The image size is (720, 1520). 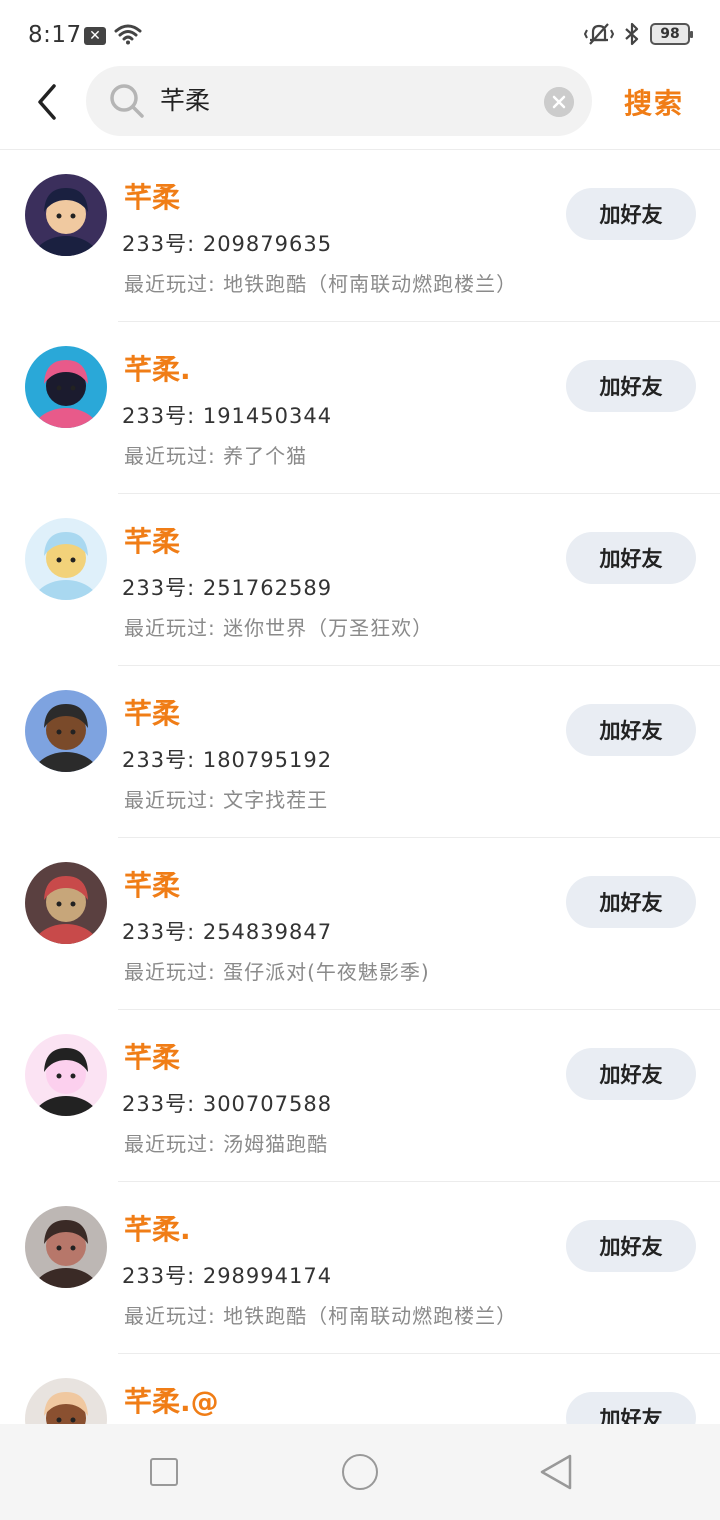 What do you see at coordinates (360, 580) in the screenshot?
I see `result-row: 芊柔 233号: 251762589 最近玩过: 迷你世界（万圣狂欢） 加好友` at bounding box center [360, 580].